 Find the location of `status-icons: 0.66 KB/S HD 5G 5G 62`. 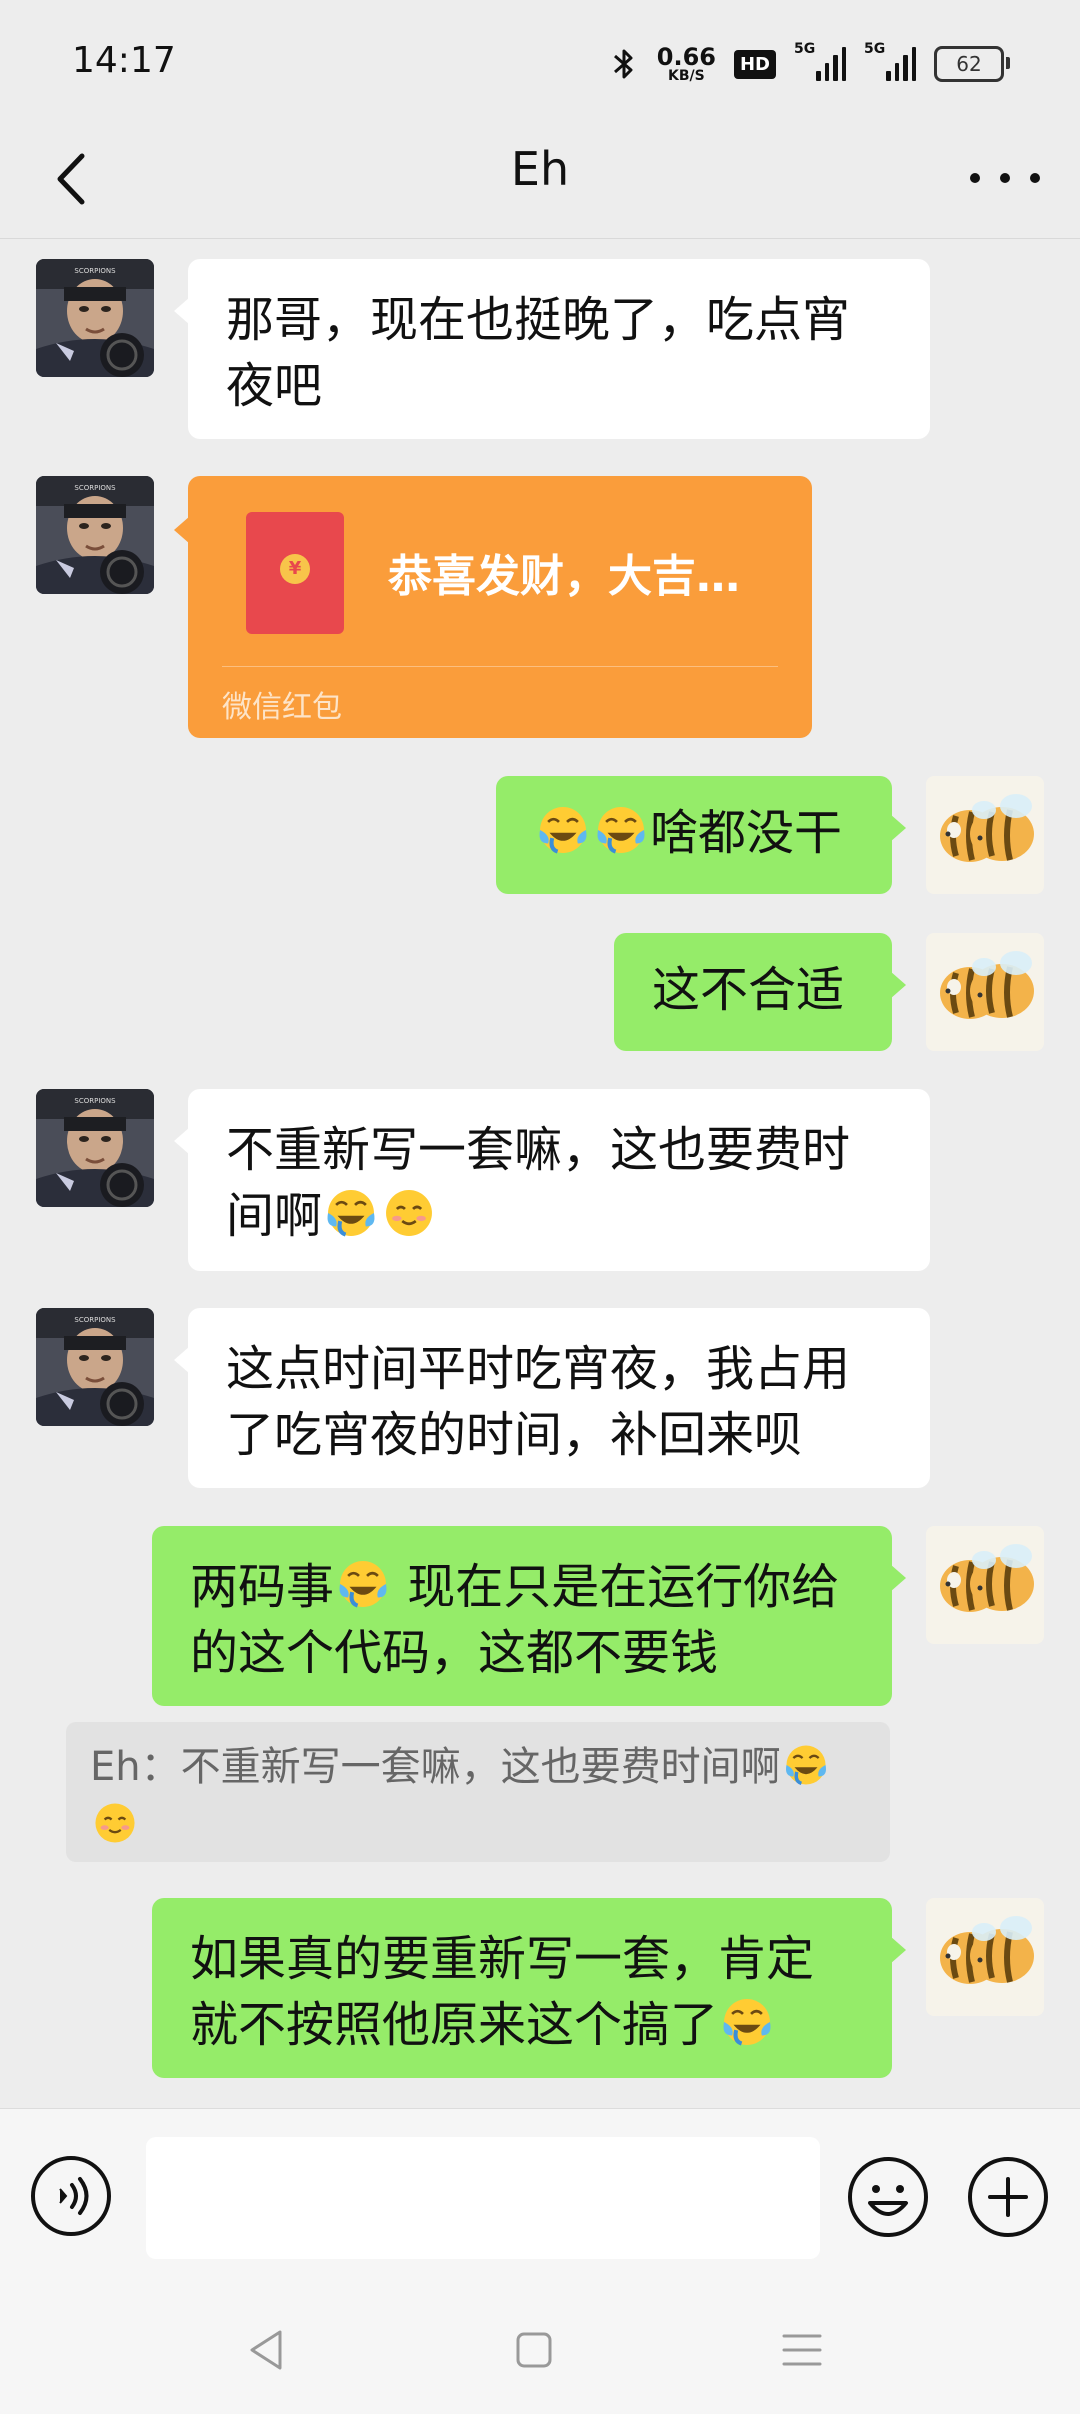

status-icons: 0.66 KB/S HD 5G 5G 62 is located at coordinates (809, 64).